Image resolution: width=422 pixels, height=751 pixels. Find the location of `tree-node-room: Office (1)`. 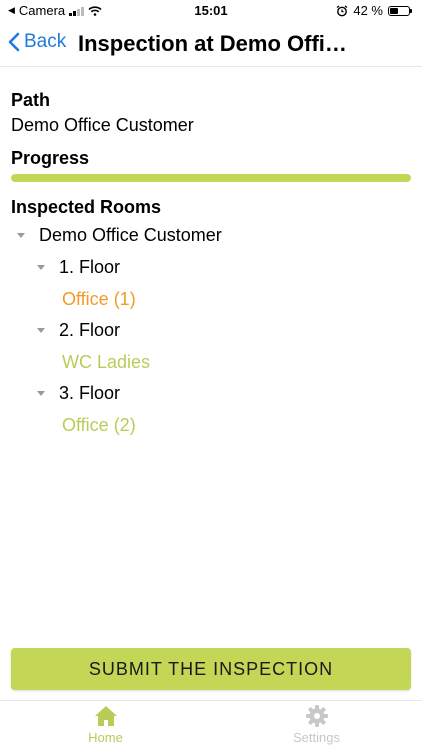

tree-node-room: Office (1) is located at coordinates (99, 299).